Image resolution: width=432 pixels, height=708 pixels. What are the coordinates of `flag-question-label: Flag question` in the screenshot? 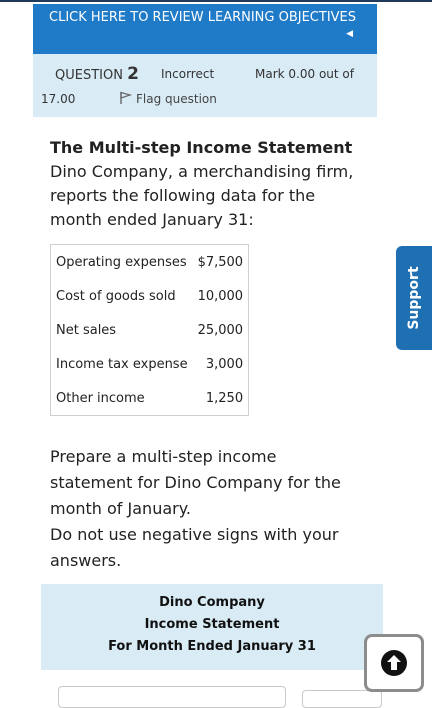 It's located at (176, 99).